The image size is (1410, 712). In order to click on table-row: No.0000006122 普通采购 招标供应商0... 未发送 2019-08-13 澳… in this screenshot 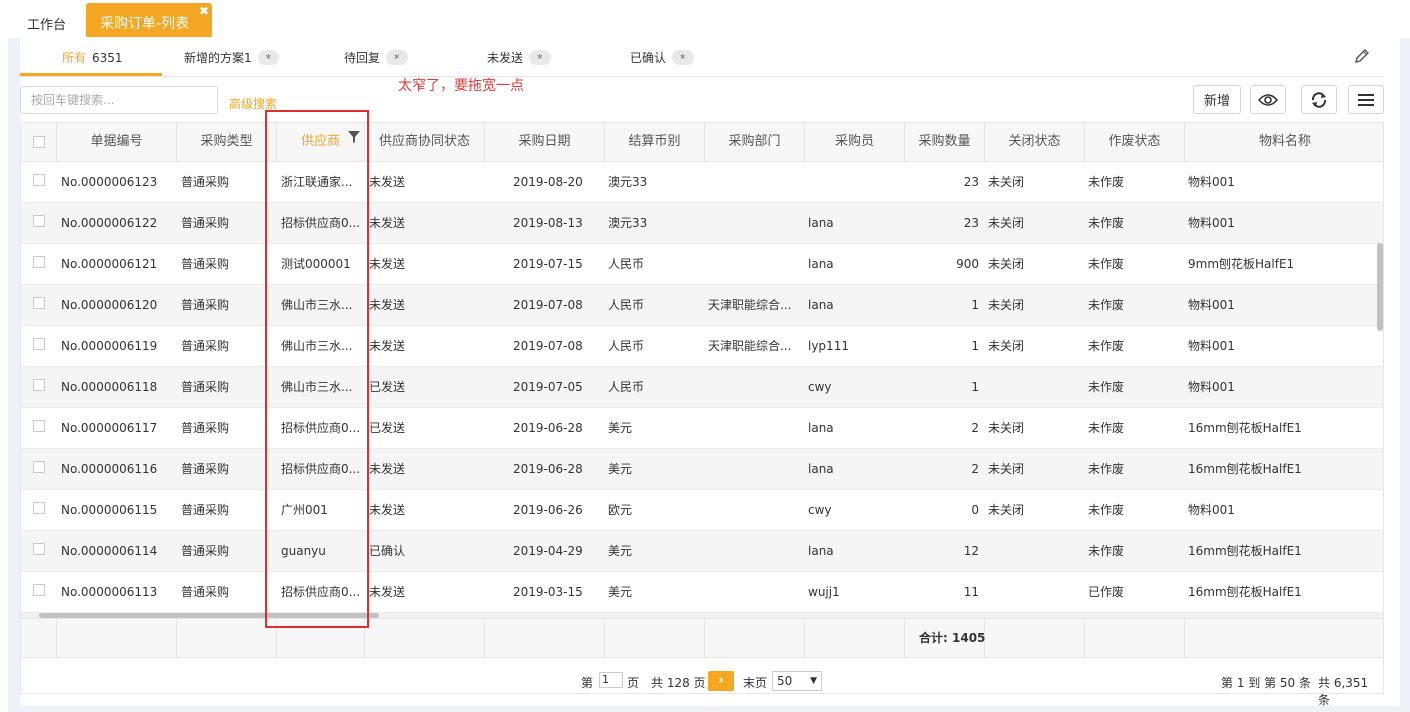, I will do `click(702, 223)`.